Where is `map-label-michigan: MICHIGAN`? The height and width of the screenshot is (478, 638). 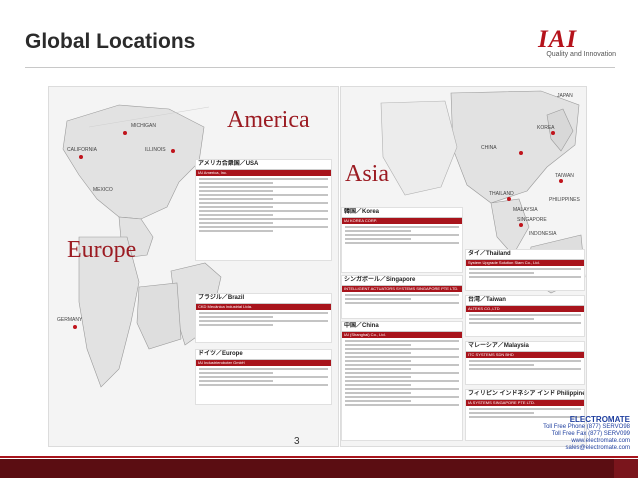
map-label-michigan: MICHIGAN is located at coordinates (143, 126).